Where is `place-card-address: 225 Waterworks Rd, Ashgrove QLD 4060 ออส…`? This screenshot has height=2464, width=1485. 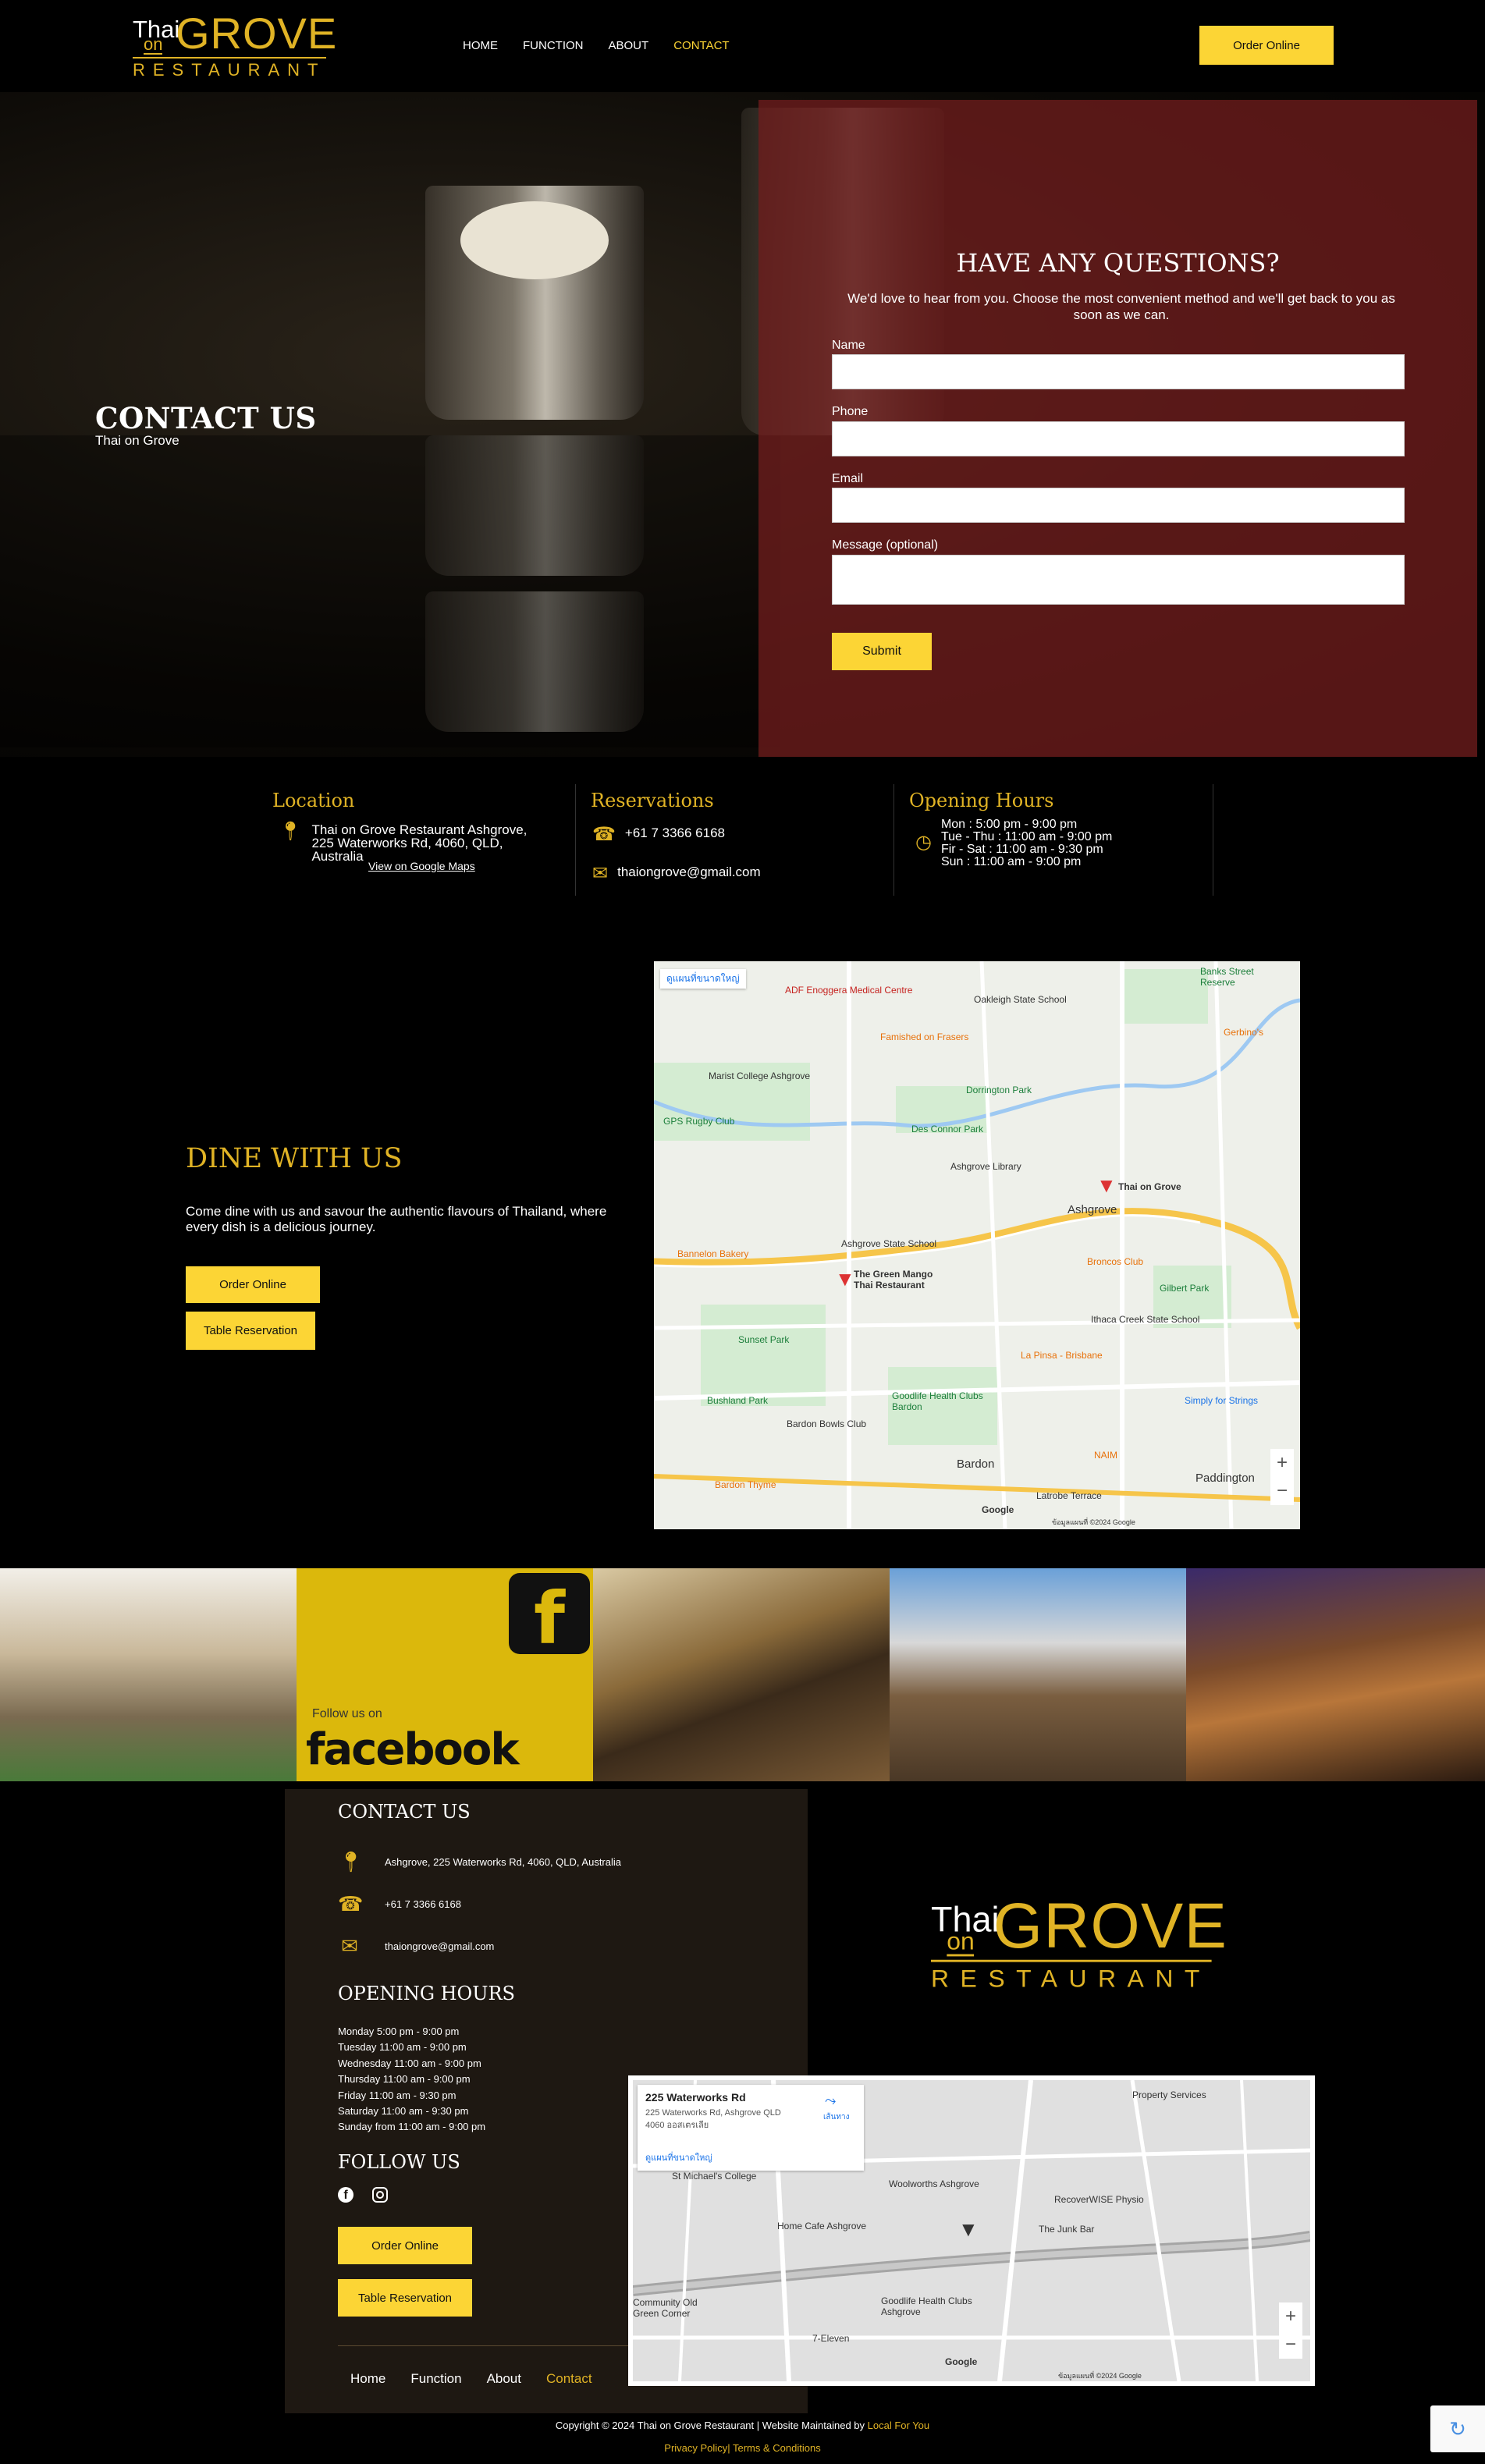
place-card-address: 225 Waterworks Rd, Ashgrove QLD 4060 ออส… is located at coordinates (713, 2119).